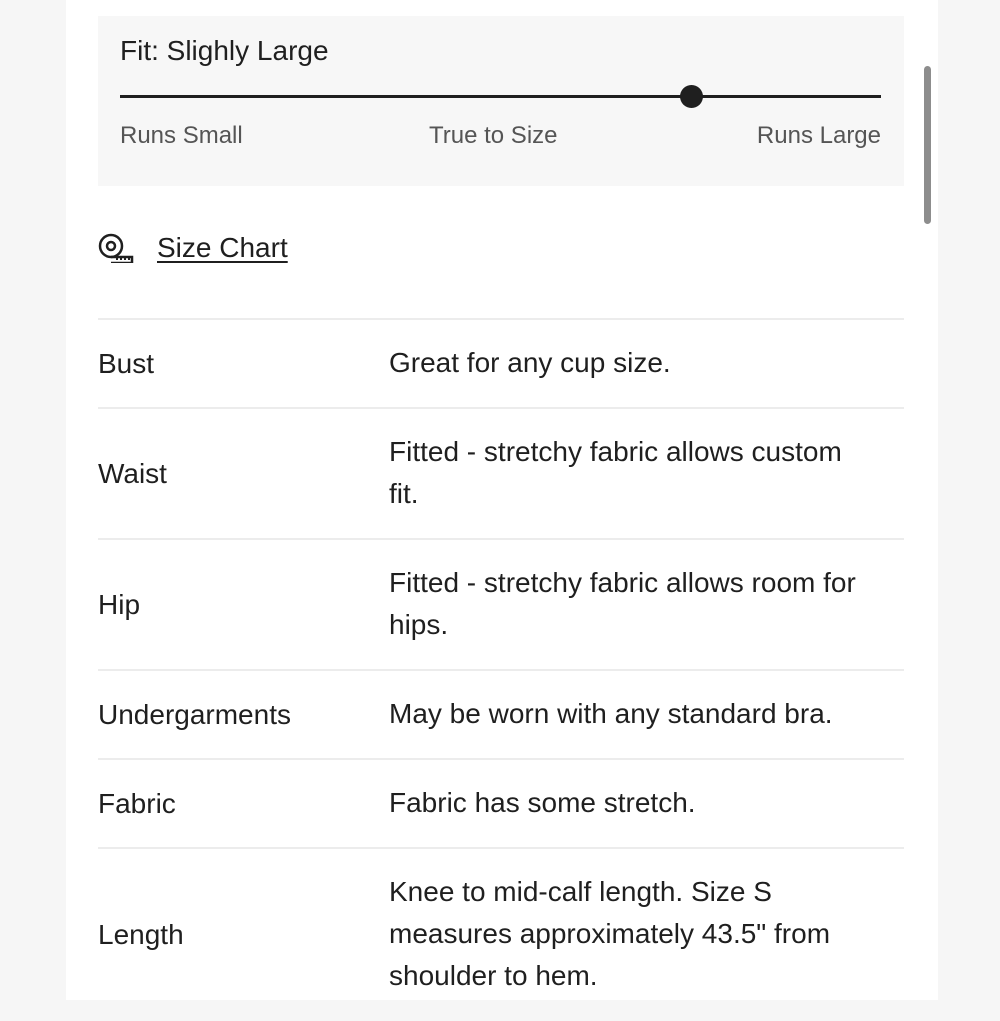 The width and height of the screenshot is (1000, 1021). What do you see at coordinates (181, 135) in the screenshot?
I see `runs-small-label: Runs Small` at bounding box center [181, 135].